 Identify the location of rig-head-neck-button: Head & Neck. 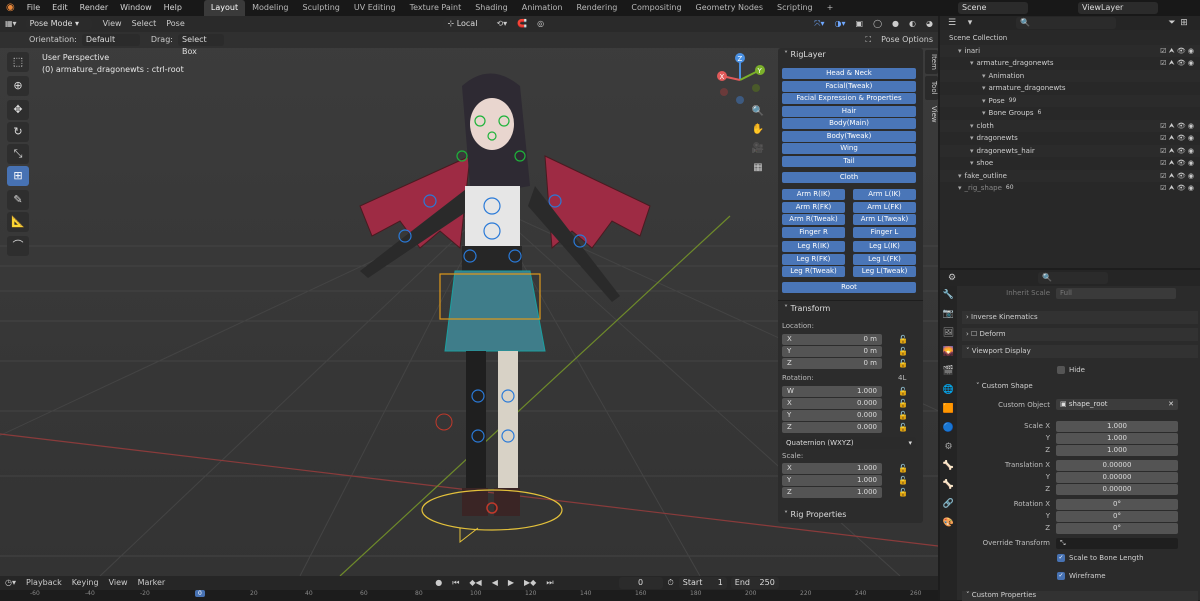
(849, 73).